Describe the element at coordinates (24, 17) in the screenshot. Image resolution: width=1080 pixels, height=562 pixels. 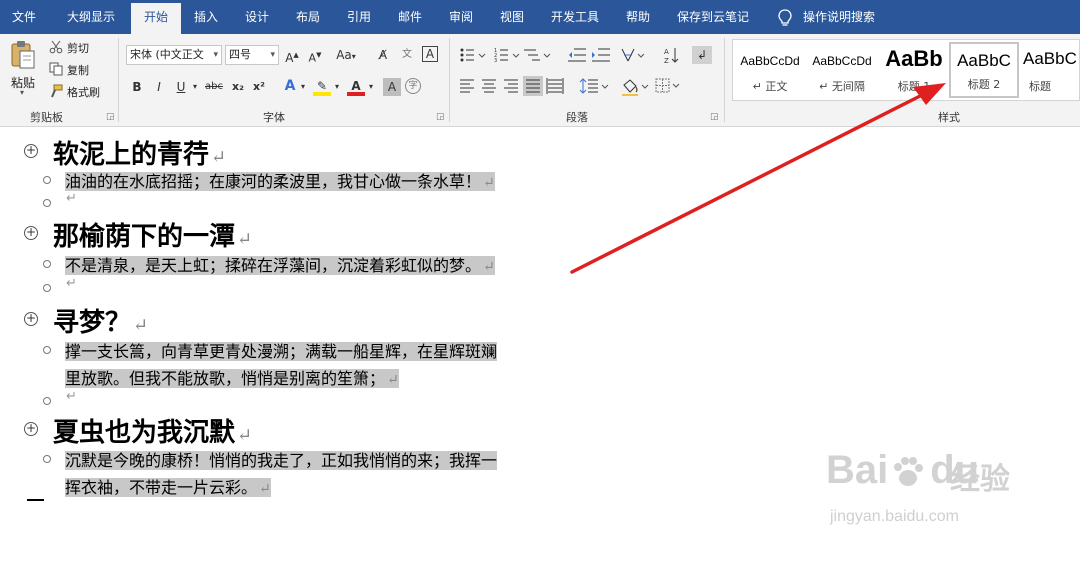
I see `tab-file: 文件` at that location.